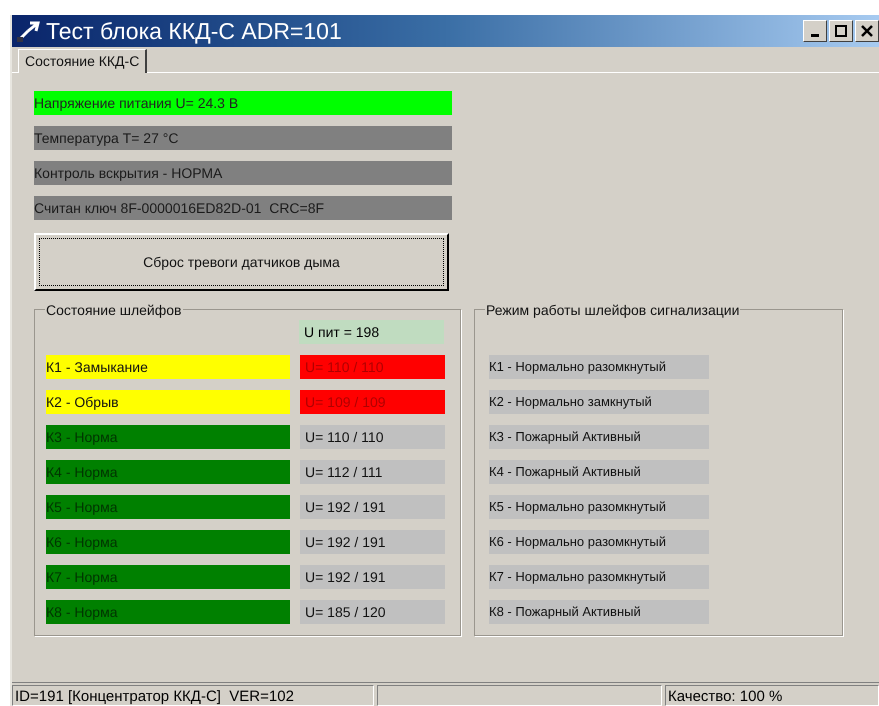  I want to click on loop-status: К5 - Норма, so click(168, 507).